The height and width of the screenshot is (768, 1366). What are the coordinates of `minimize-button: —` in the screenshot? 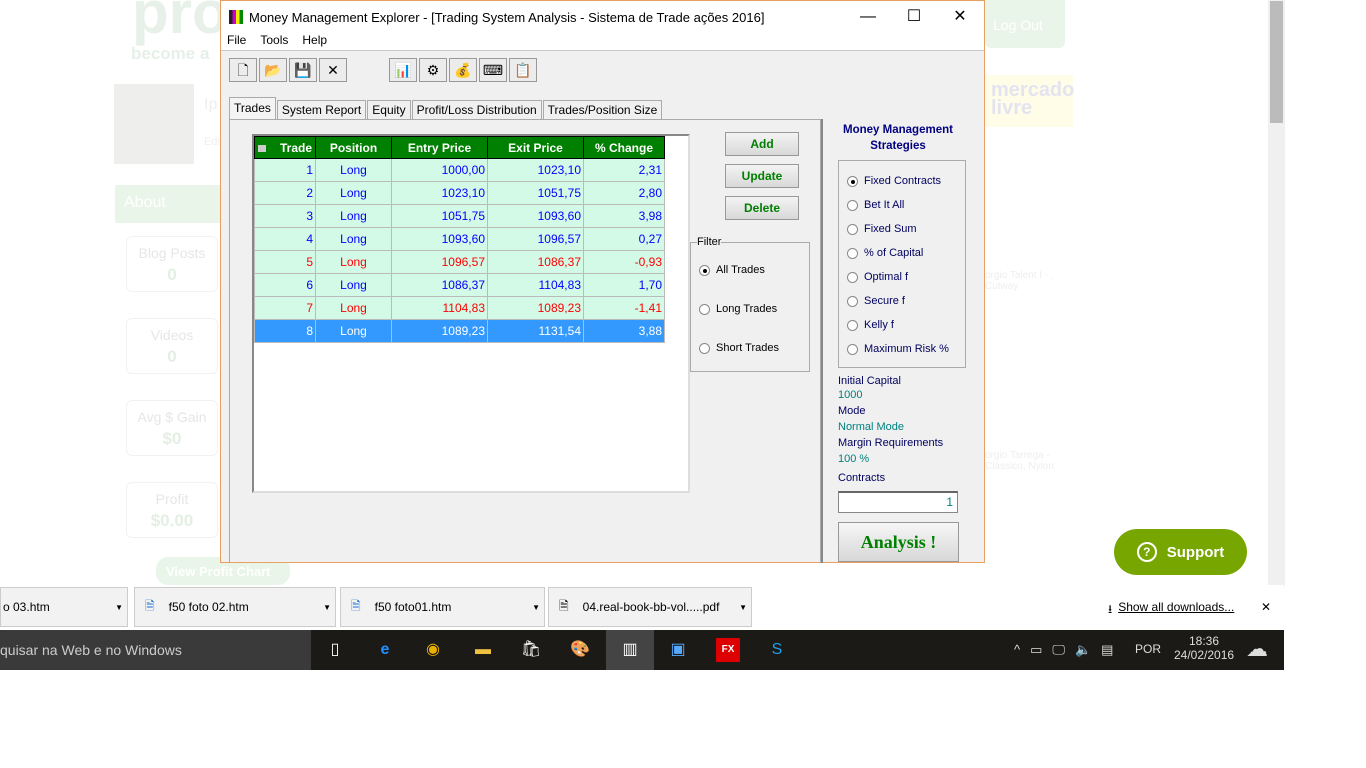 It's located at (868, 17).